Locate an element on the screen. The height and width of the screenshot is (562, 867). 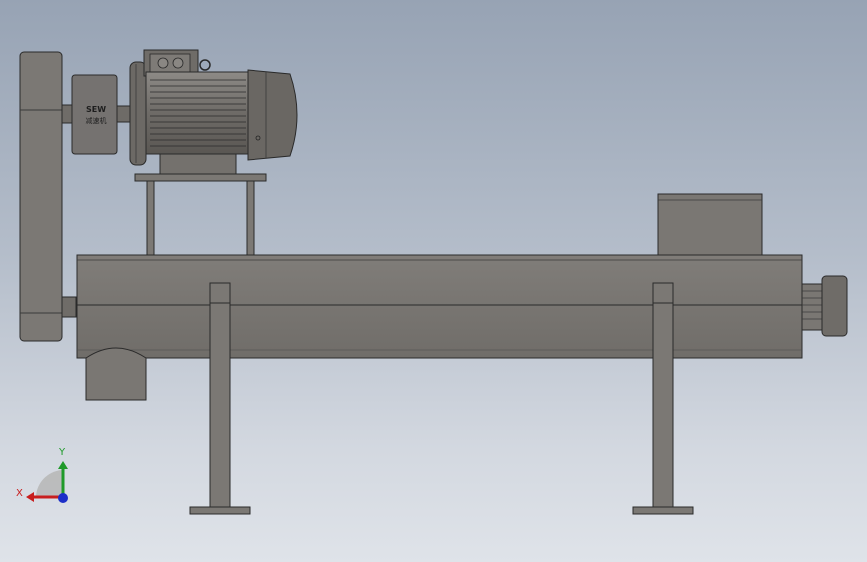
tail-bearing is located at coordinates (824, 306).